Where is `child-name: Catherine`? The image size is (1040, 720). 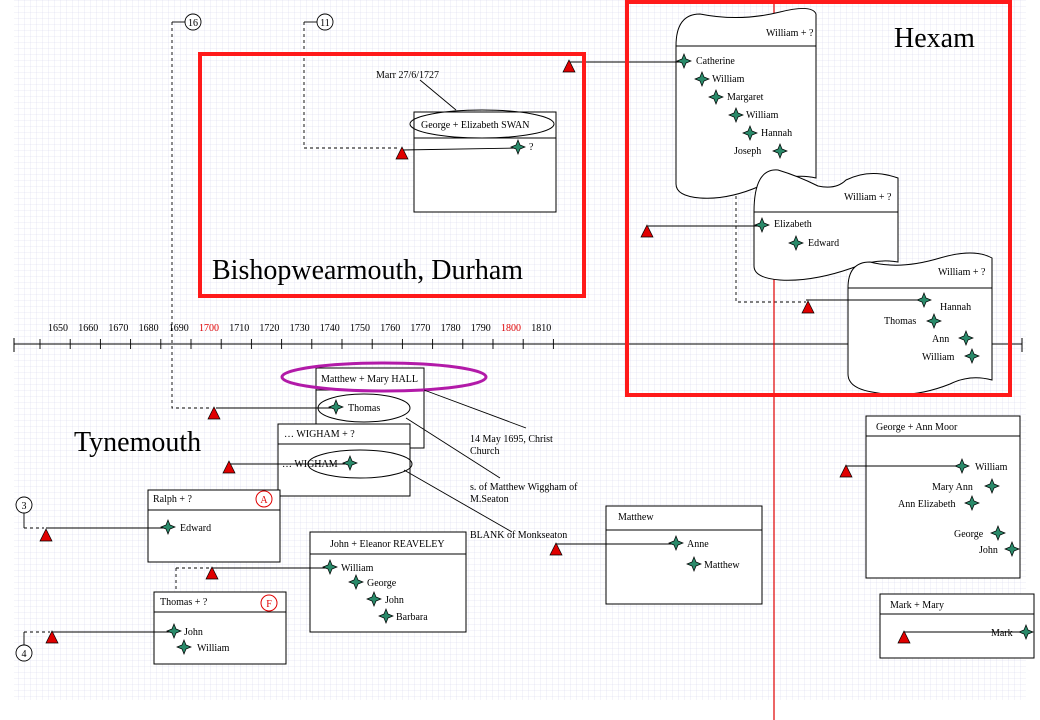
child-name: Catherine is located at coordinates (715, 61).